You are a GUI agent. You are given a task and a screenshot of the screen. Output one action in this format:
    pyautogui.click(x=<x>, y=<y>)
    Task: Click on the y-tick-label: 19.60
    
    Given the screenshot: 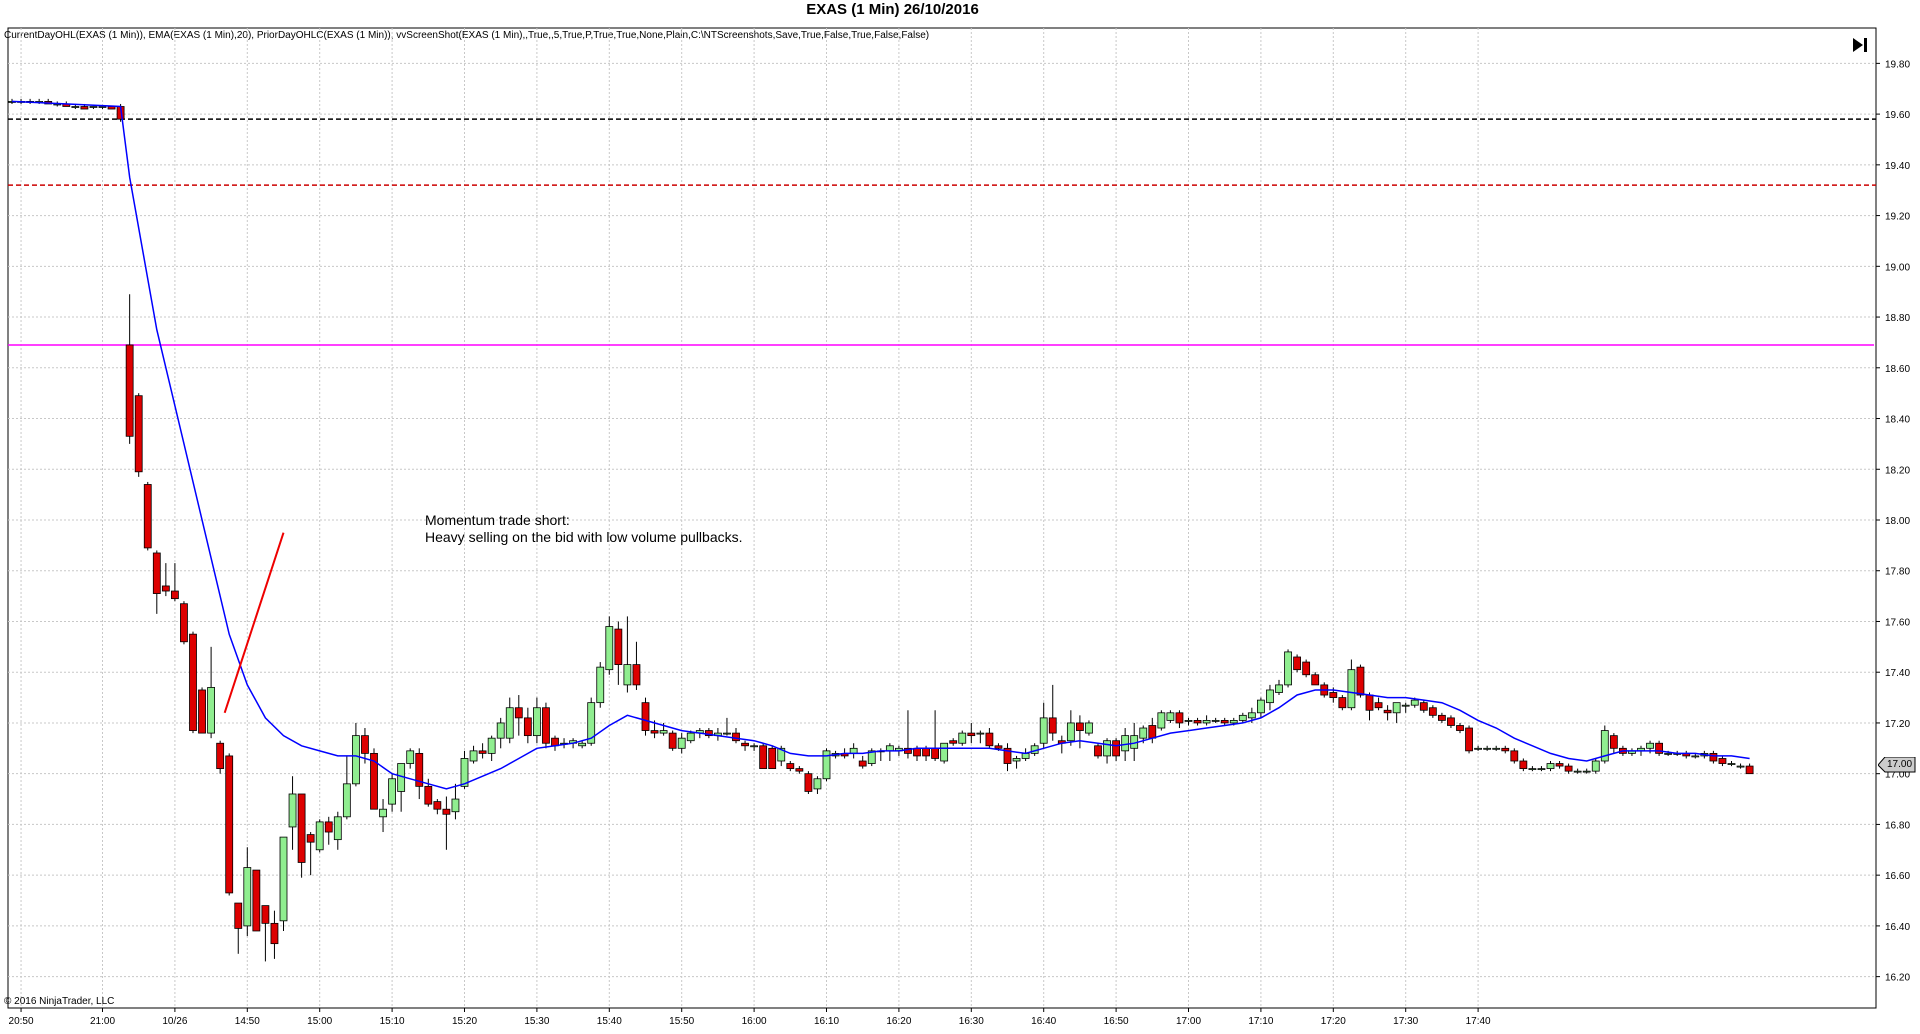 What is the action you would take?
    pyautogui.click(x=1897, y=115)
    